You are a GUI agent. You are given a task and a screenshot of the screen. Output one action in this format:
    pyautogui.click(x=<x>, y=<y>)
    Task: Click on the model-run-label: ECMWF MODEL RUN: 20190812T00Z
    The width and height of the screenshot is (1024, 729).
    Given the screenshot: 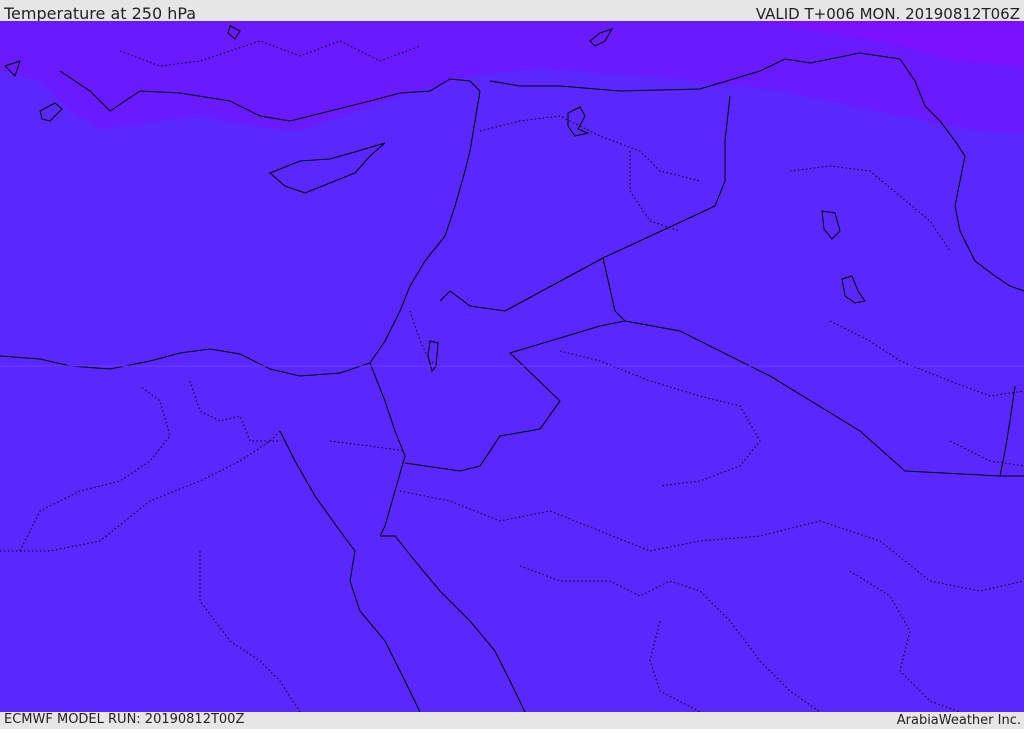 What is the action you would take?
    pyautogui.click(x=124, y=719)
    